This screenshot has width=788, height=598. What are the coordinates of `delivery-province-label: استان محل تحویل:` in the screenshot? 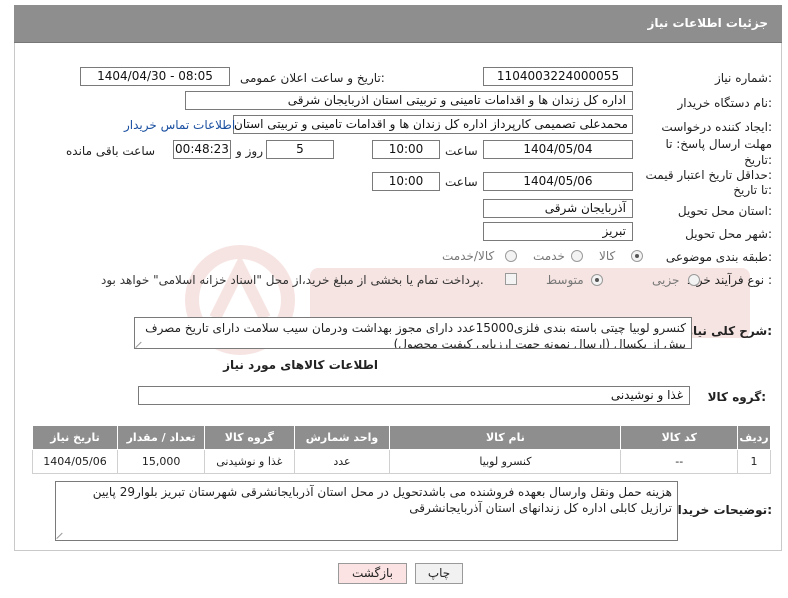 It's located at (724, 211).